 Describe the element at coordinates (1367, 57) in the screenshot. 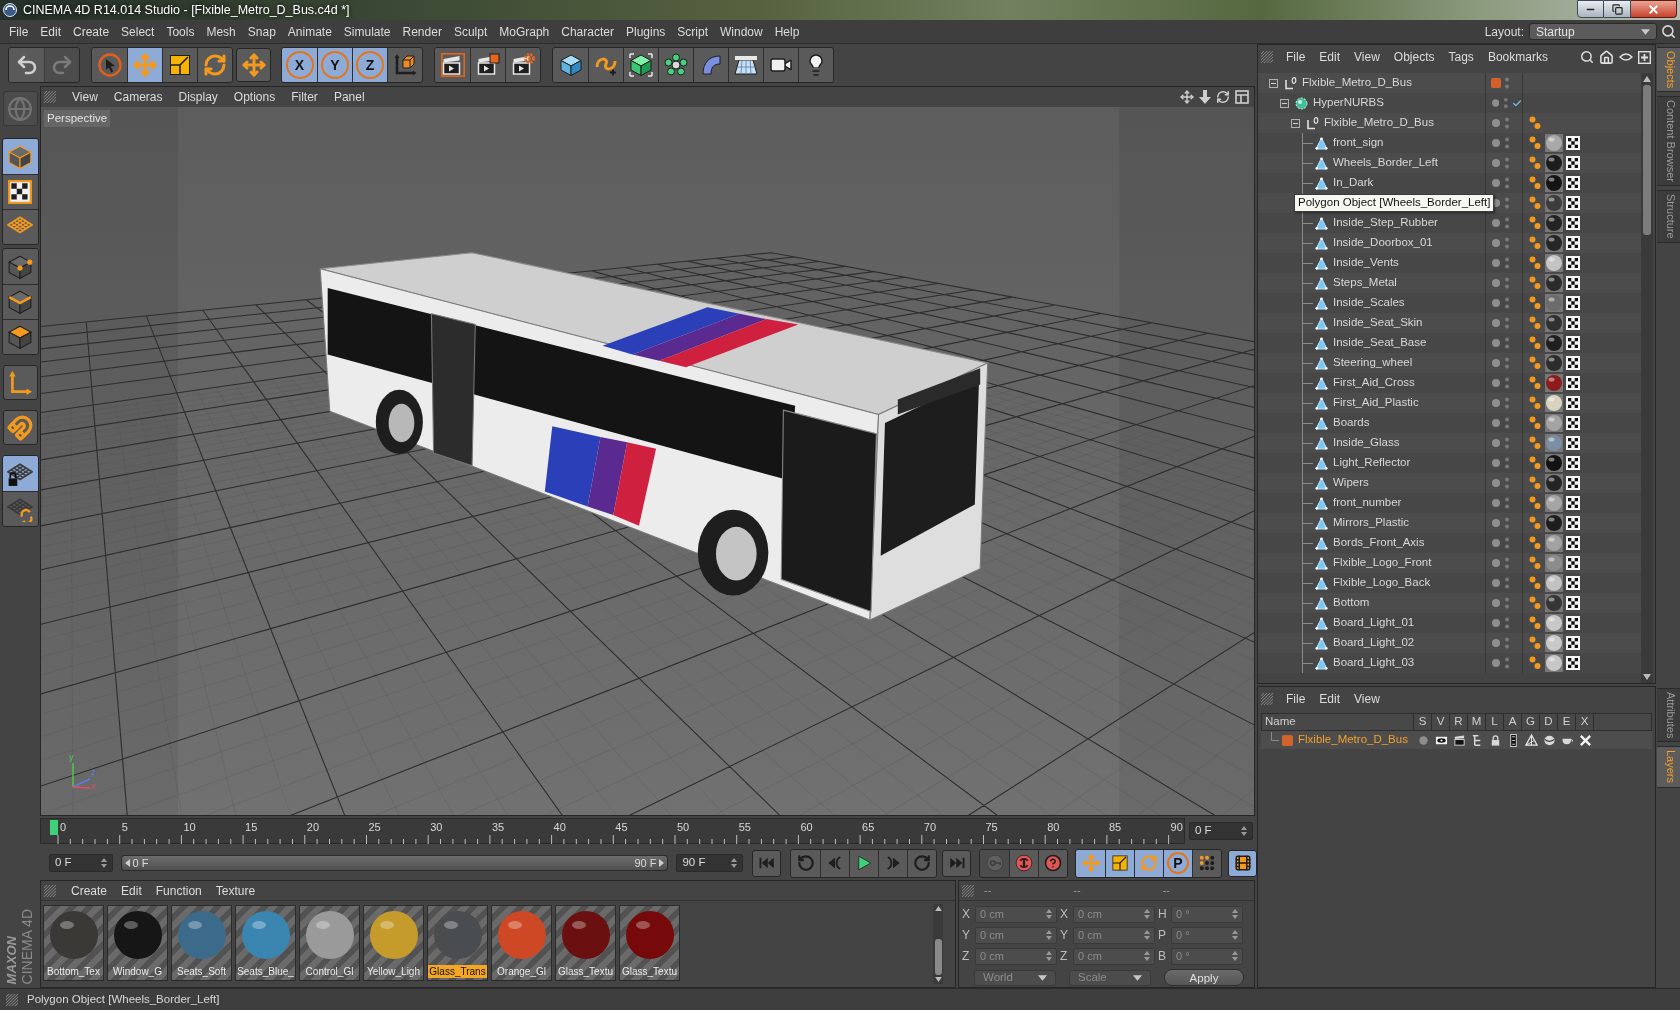

I see `object-menu-item: View` at that location.